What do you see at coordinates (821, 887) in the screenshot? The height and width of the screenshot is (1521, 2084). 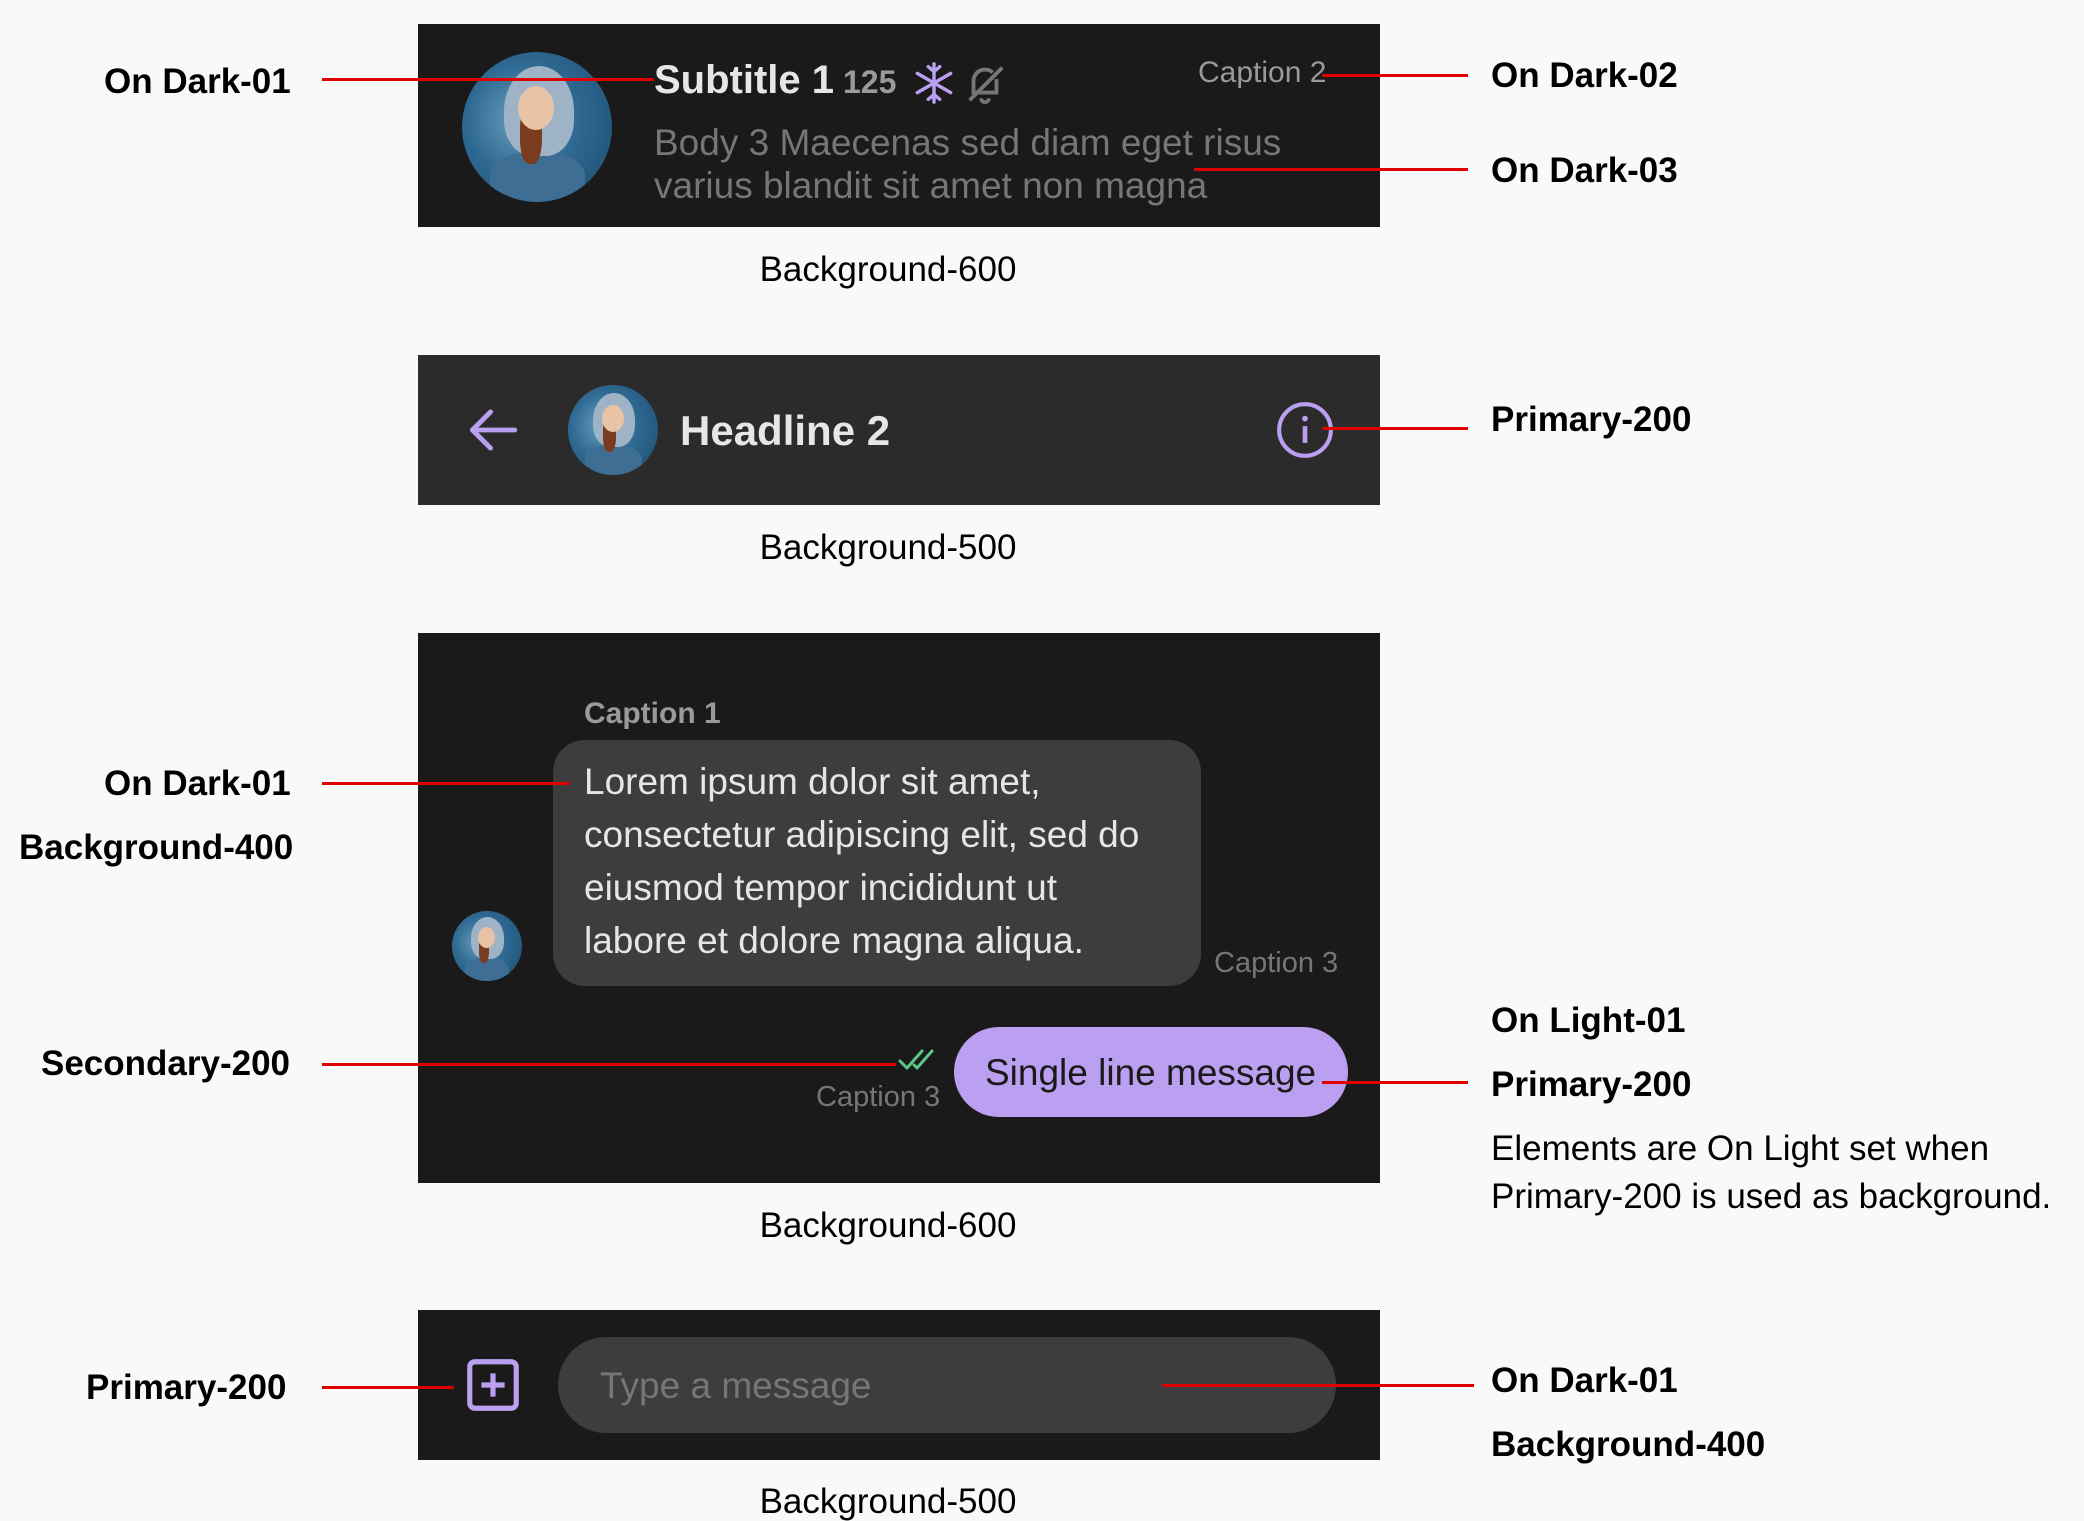 I see `bubble-text-line-3: eiusmod tempor incididunt ut` at bounding box center [821, 887].